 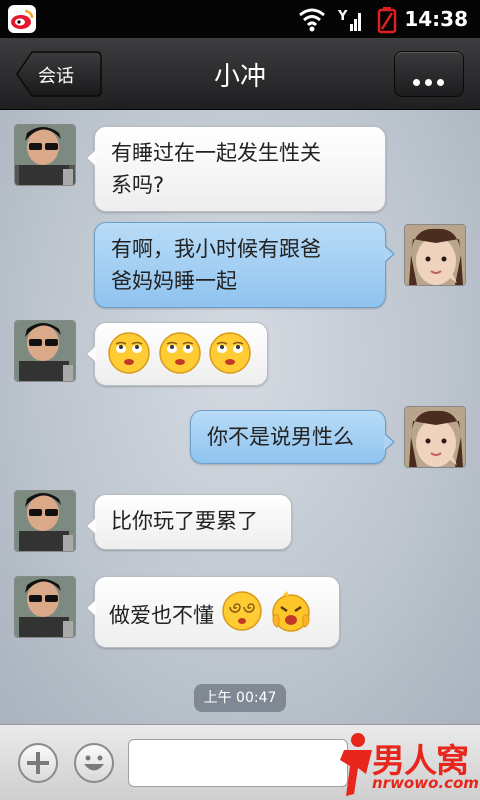 I want to click on message-input, so click(x=238, y=763).